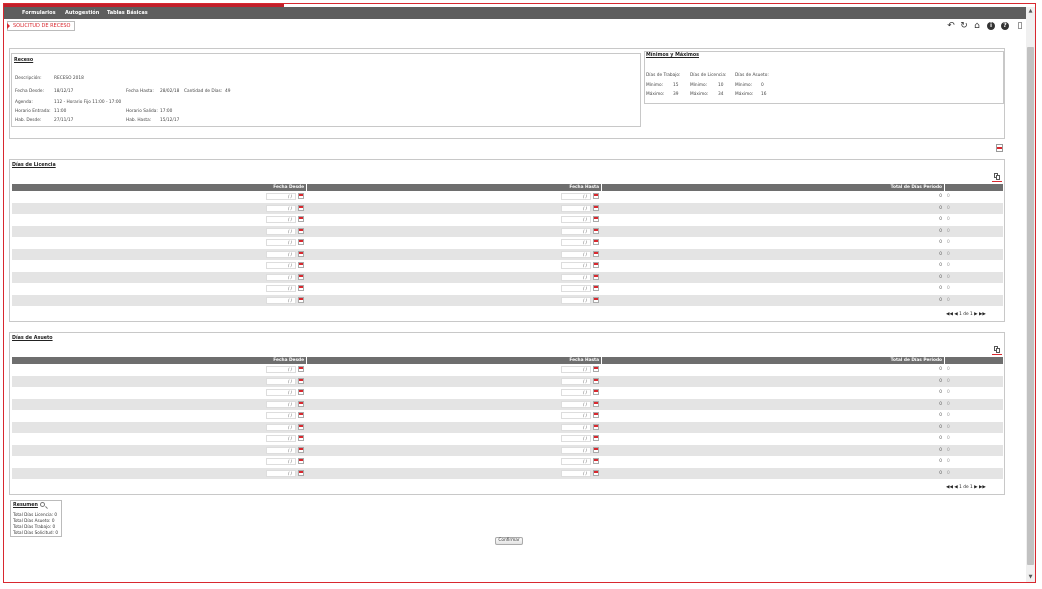 This screenshot has height=589, width=1042. I want to click on prev-page-icon: ◀, so click(955, 487).